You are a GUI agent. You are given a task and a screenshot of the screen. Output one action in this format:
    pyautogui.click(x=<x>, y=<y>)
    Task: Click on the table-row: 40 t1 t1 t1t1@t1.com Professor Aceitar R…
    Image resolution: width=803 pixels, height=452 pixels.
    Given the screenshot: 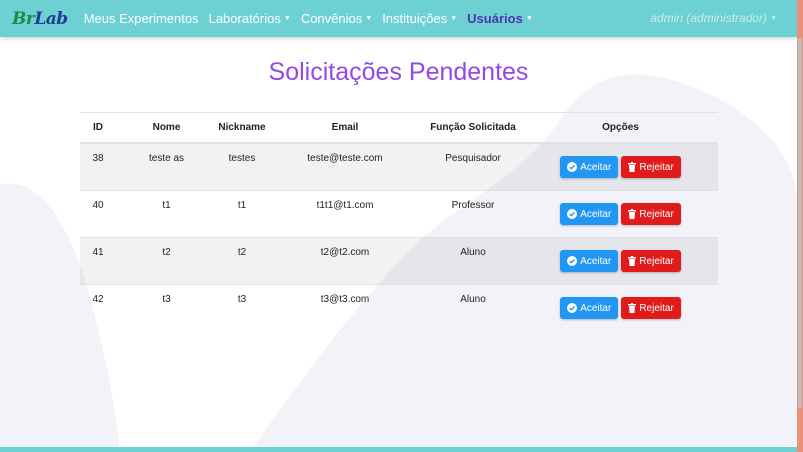 What is the action you would take?
    pyautogui.click(x=399, y=214)
    